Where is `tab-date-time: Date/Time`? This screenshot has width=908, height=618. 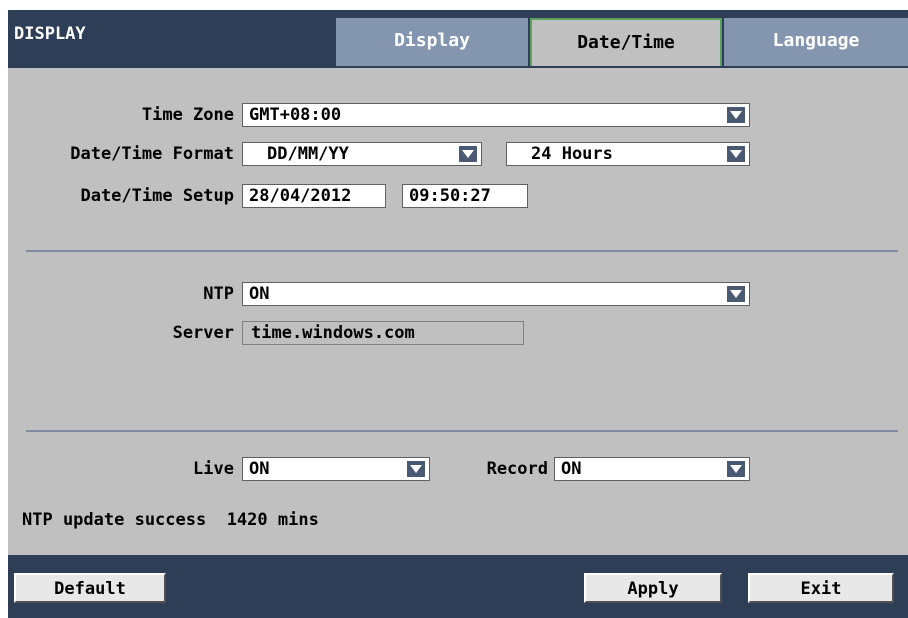
tab-date-time: Date/Time is located at coordinates (626, 42).